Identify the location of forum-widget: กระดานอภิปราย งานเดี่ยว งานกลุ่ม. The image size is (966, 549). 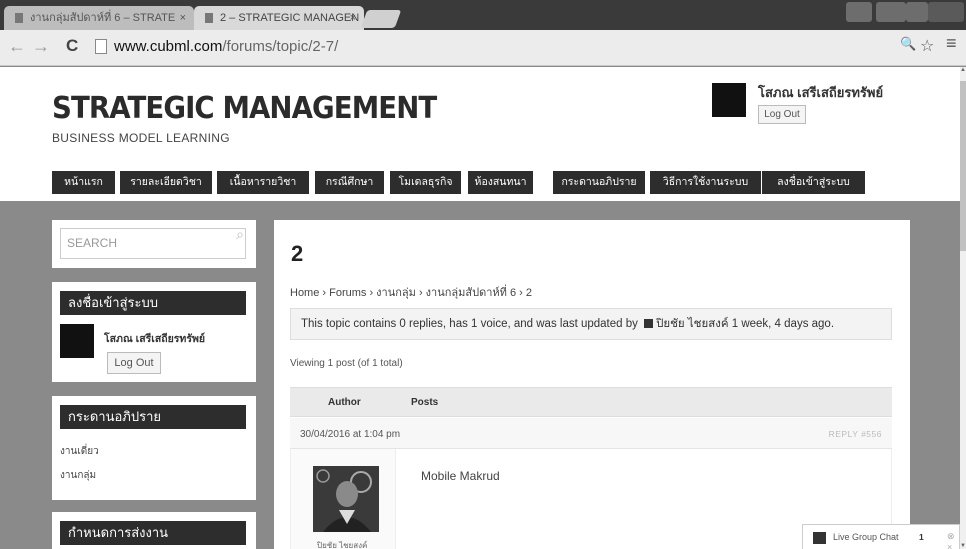
(154, 448).